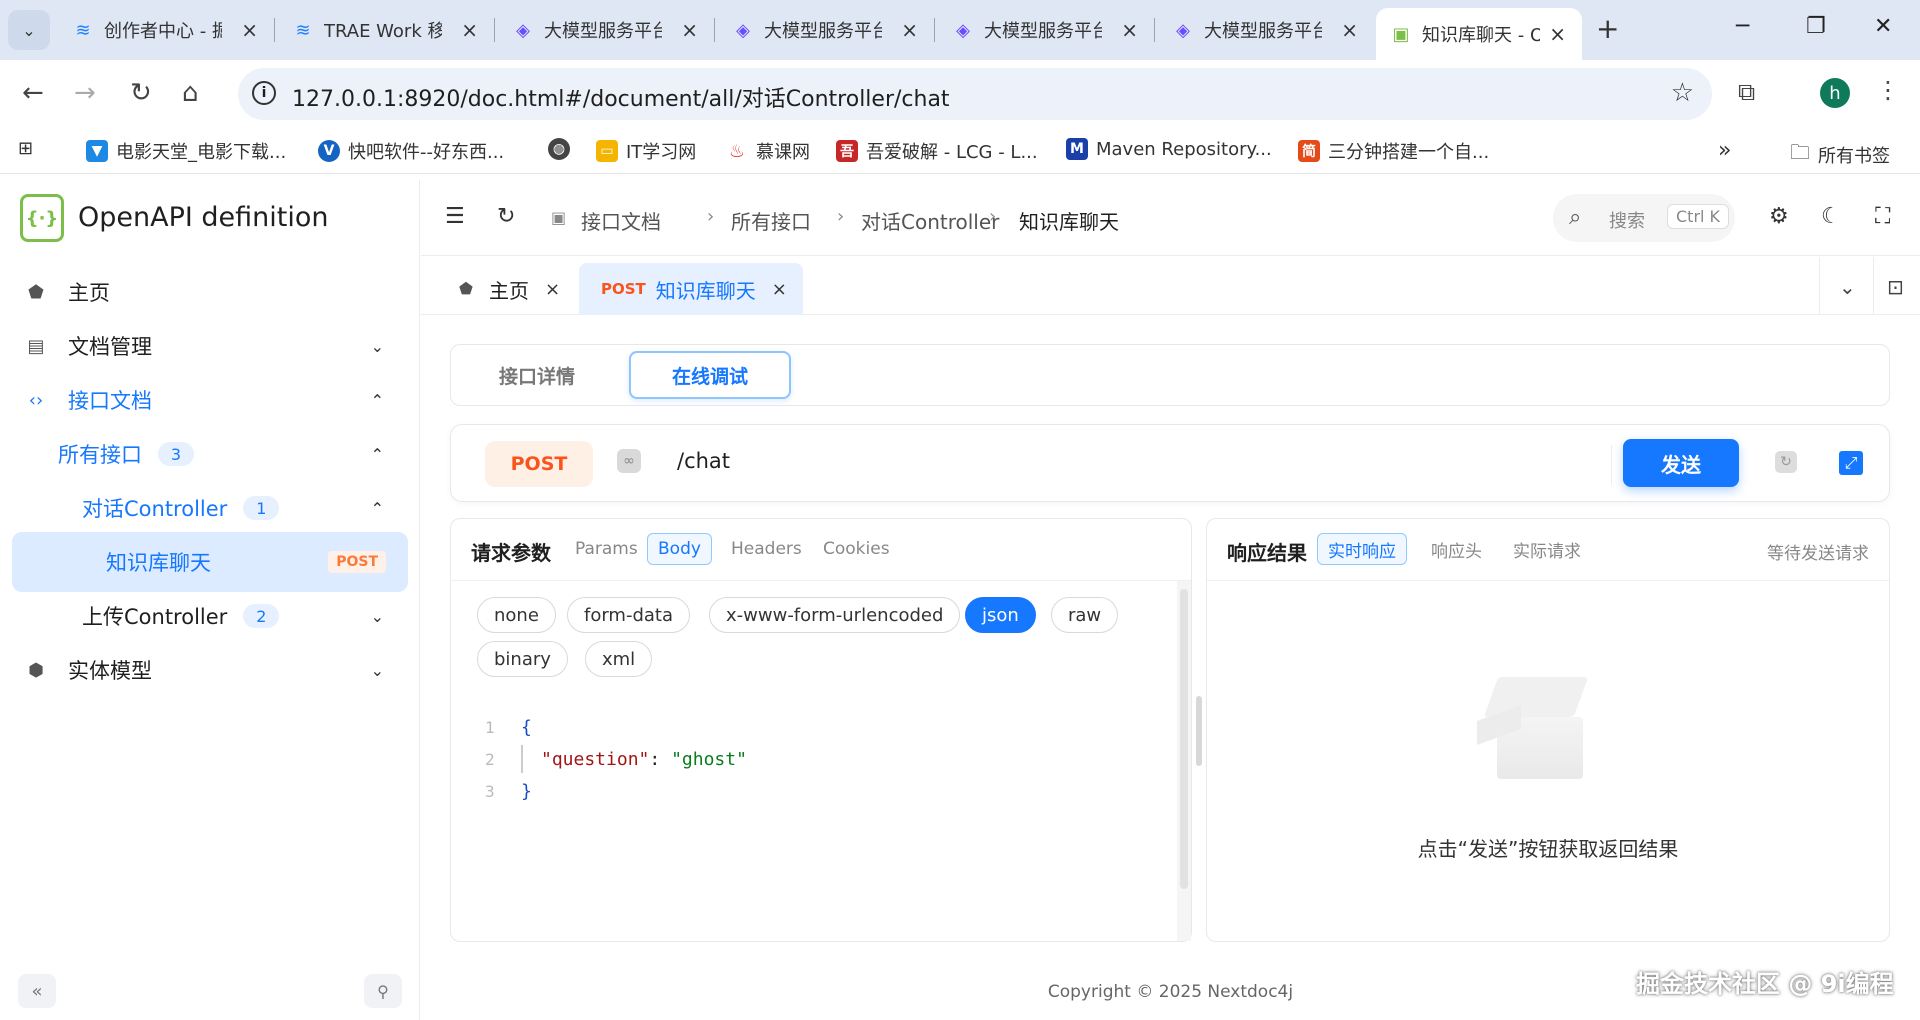 This screenshot has width=1920, height=1020. I want to click on sidebar-item-home: ⬟ 主页, so click(210, 292).